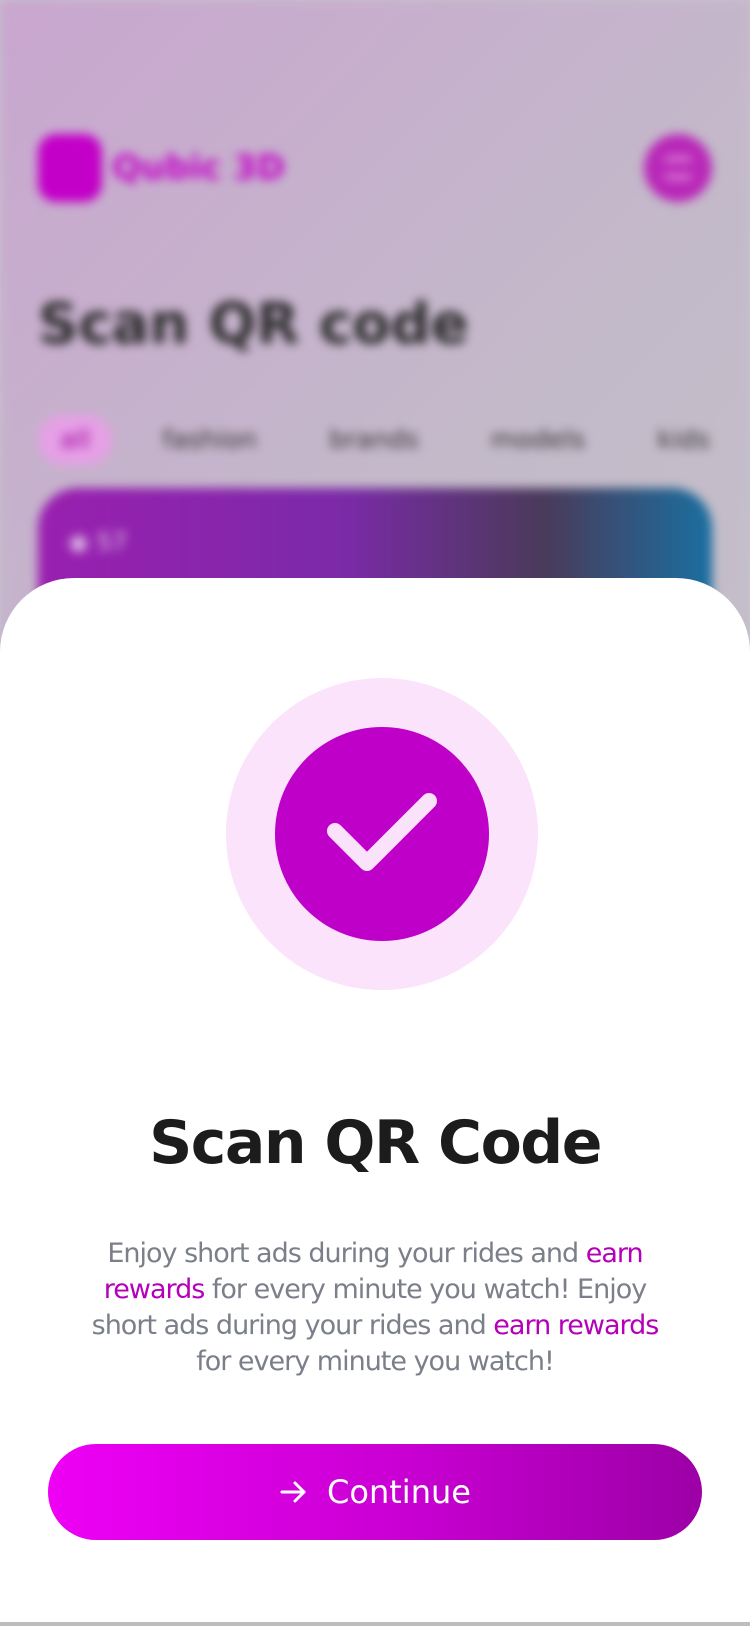  Describe the element at coordinates (293, 1492) in the screenshot. I see `arrow-right-icon` at that location.